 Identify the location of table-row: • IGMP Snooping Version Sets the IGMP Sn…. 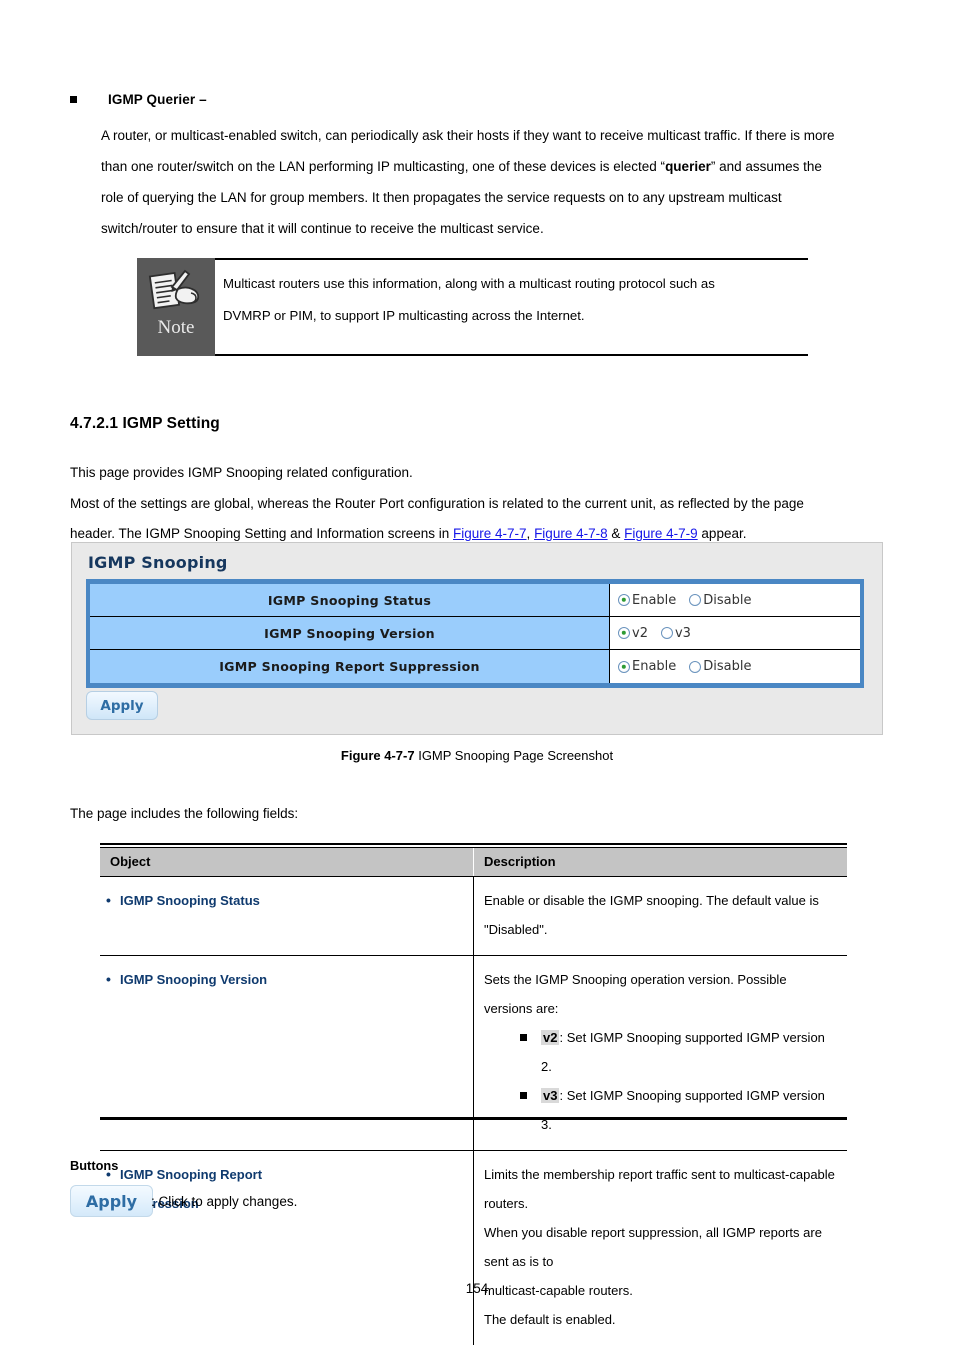
(473, 1053).